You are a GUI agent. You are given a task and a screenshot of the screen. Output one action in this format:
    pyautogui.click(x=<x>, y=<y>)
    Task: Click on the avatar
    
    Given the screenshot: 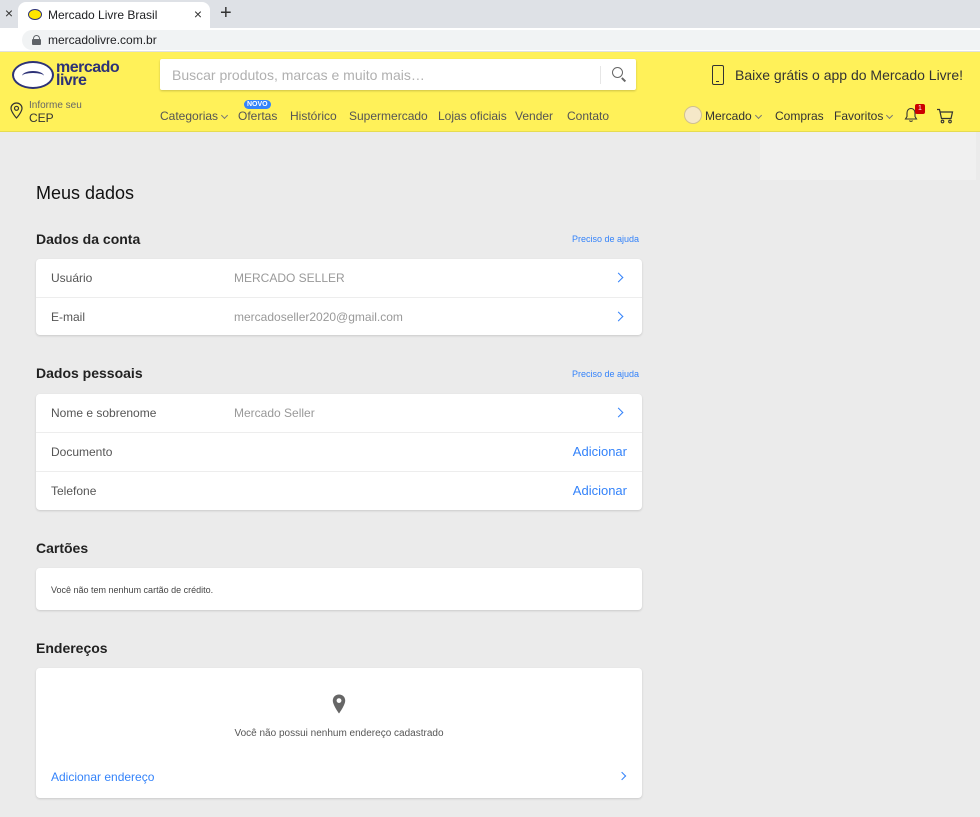 What is the action you would take?
    pyautogui.click(x=693, y=115)
    